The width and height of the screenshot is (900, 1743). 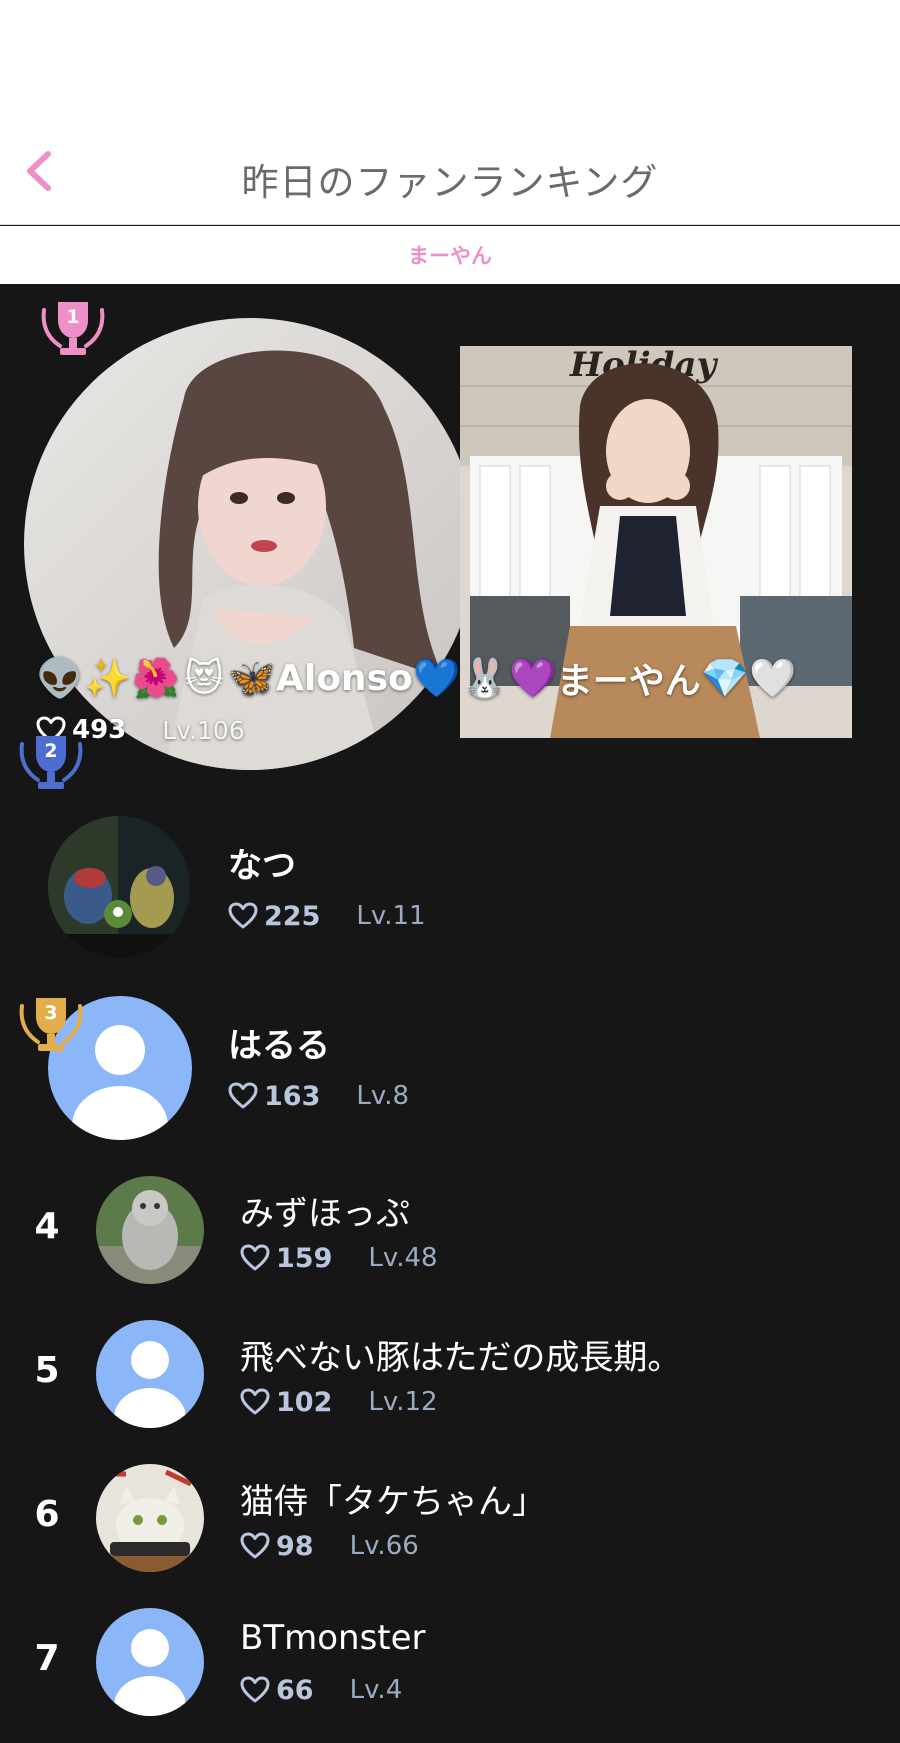 I want to click on rank-5-level: Lv.12, so click(x=403, y=1402).